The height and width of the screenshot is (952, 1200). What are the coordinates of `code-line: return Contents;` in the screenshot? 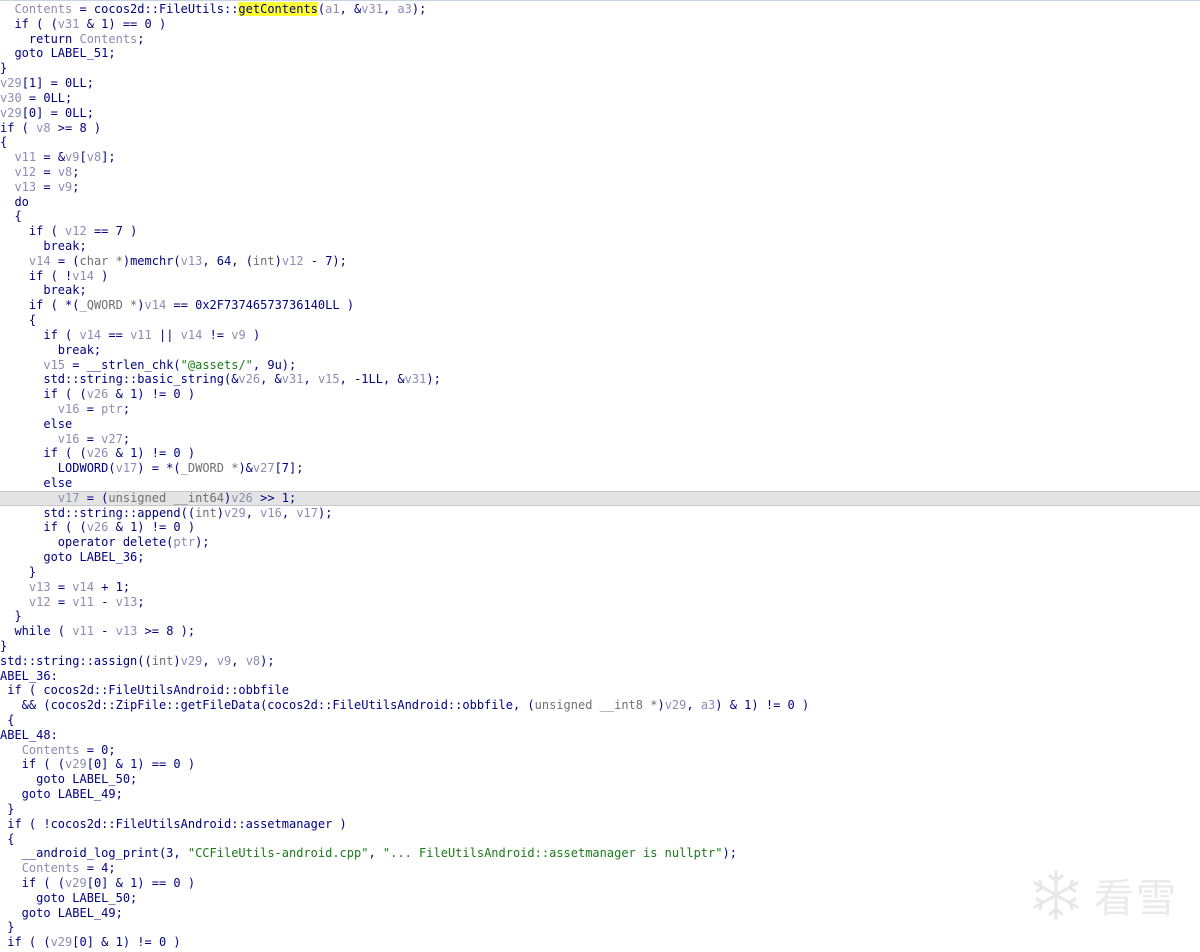 It's located at (600, 39).